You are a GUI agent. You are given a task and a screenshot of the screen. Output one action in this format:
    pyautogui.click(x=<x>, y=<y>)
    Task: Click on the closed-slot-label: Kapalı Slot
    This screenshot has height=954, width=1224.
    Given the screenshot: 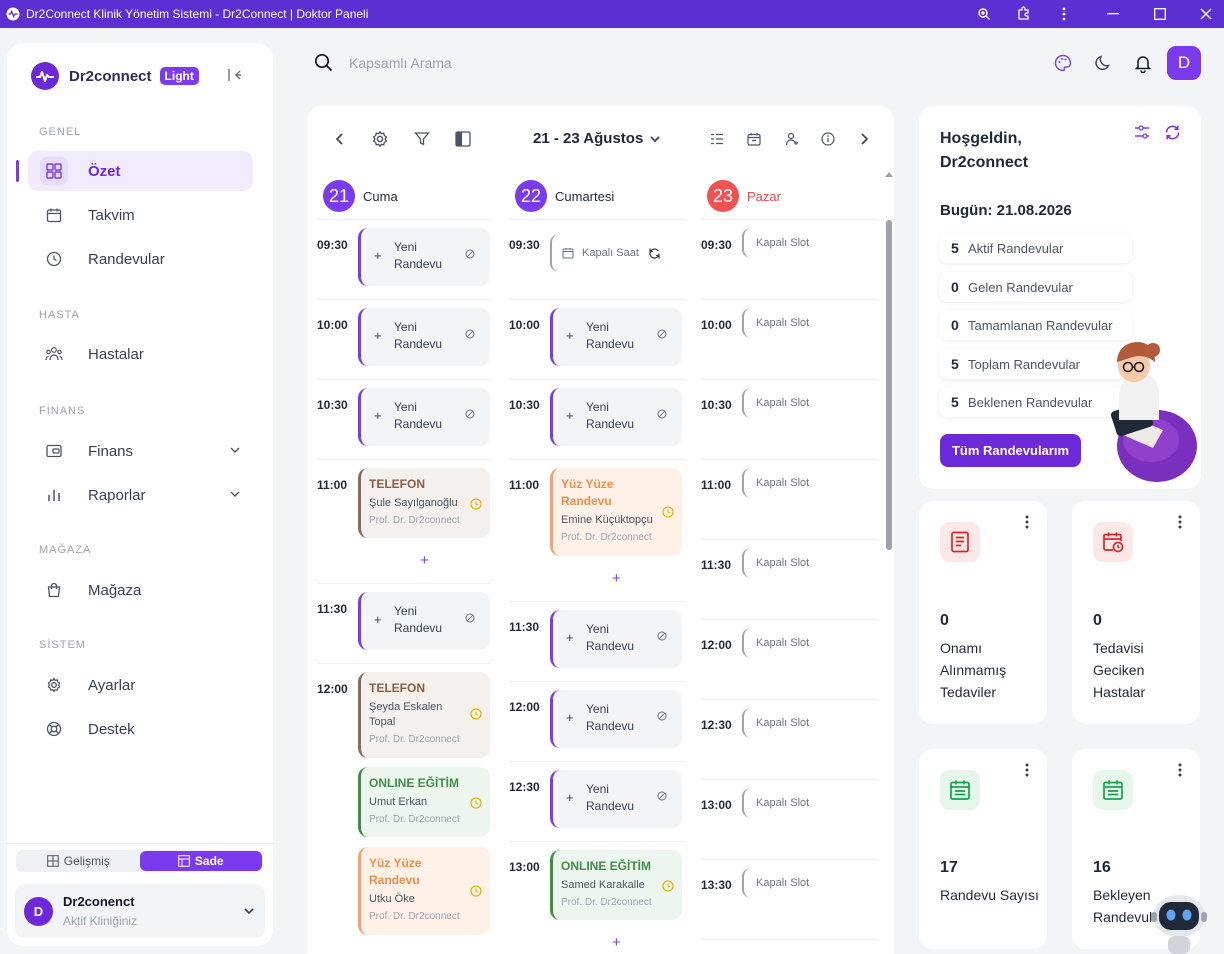 What is the action you would take?
    pyautogui.click(x=783, y=403)
    